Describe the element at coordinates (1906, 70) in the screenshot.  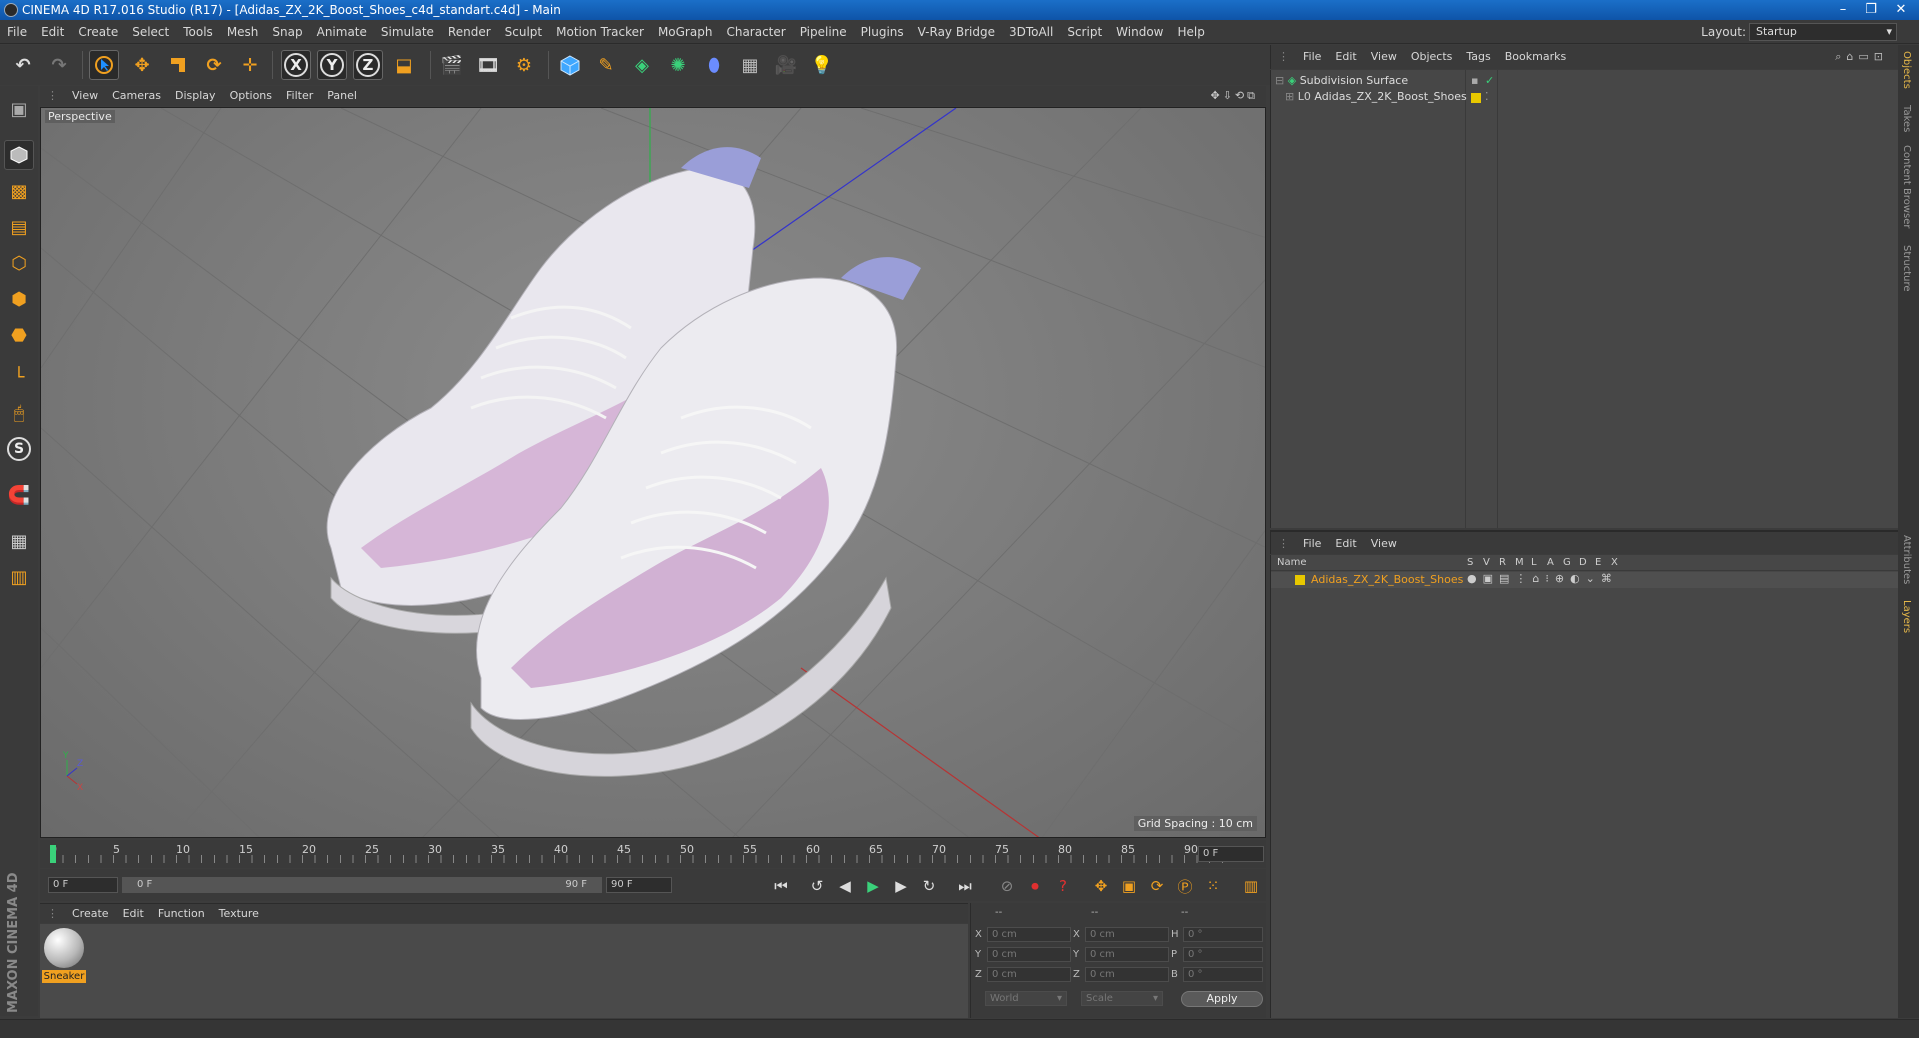
I see `tab-objects: Objects` at that location.